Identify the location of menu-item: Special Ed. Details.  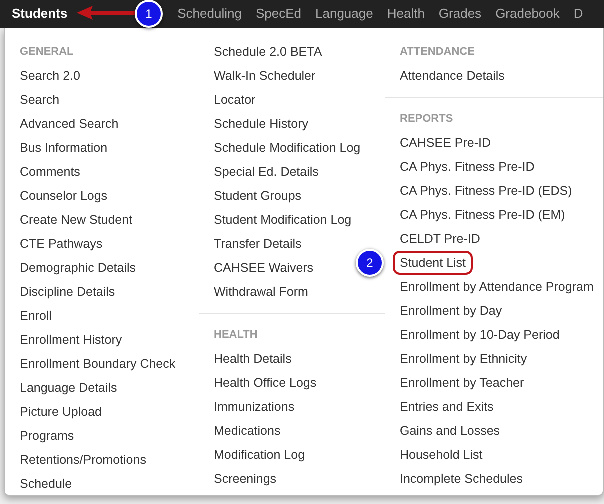
(266, 172).